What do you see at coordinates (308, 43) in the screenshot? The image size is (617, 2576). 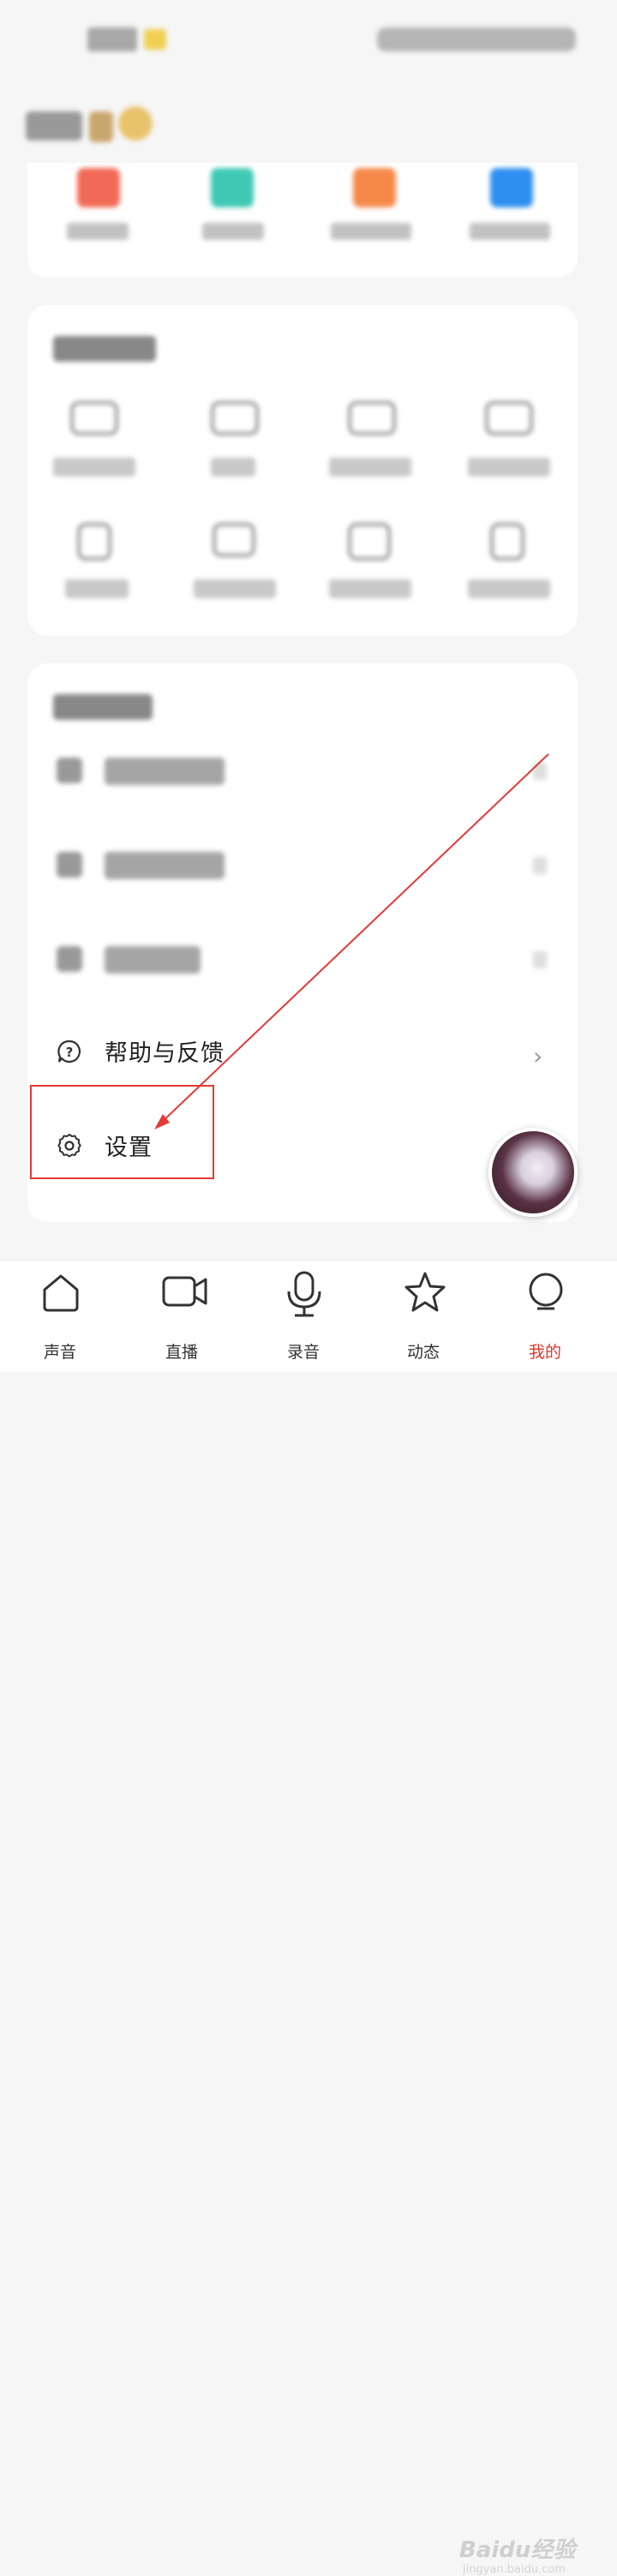 I see `status-bar` at bounding box center [308, 43].